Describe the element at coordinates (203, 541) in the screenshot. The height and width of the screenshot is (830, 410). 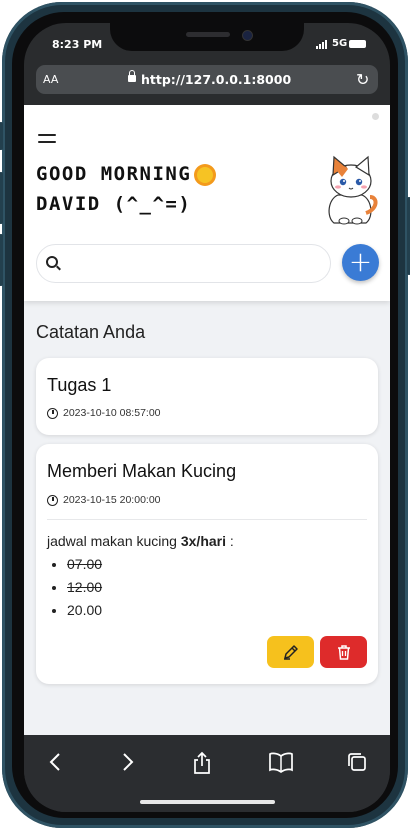
I see `body-bold: 3x/hari` at that location.